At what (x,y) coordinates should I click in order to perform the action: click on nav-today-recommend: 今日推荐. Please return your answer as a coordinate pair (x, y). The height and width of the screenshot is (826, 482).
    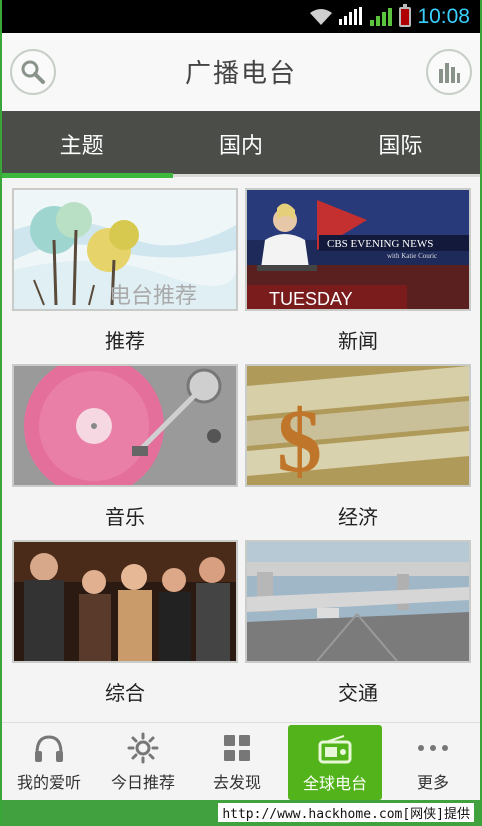
    Looking at the image, I should click on (143, 761).